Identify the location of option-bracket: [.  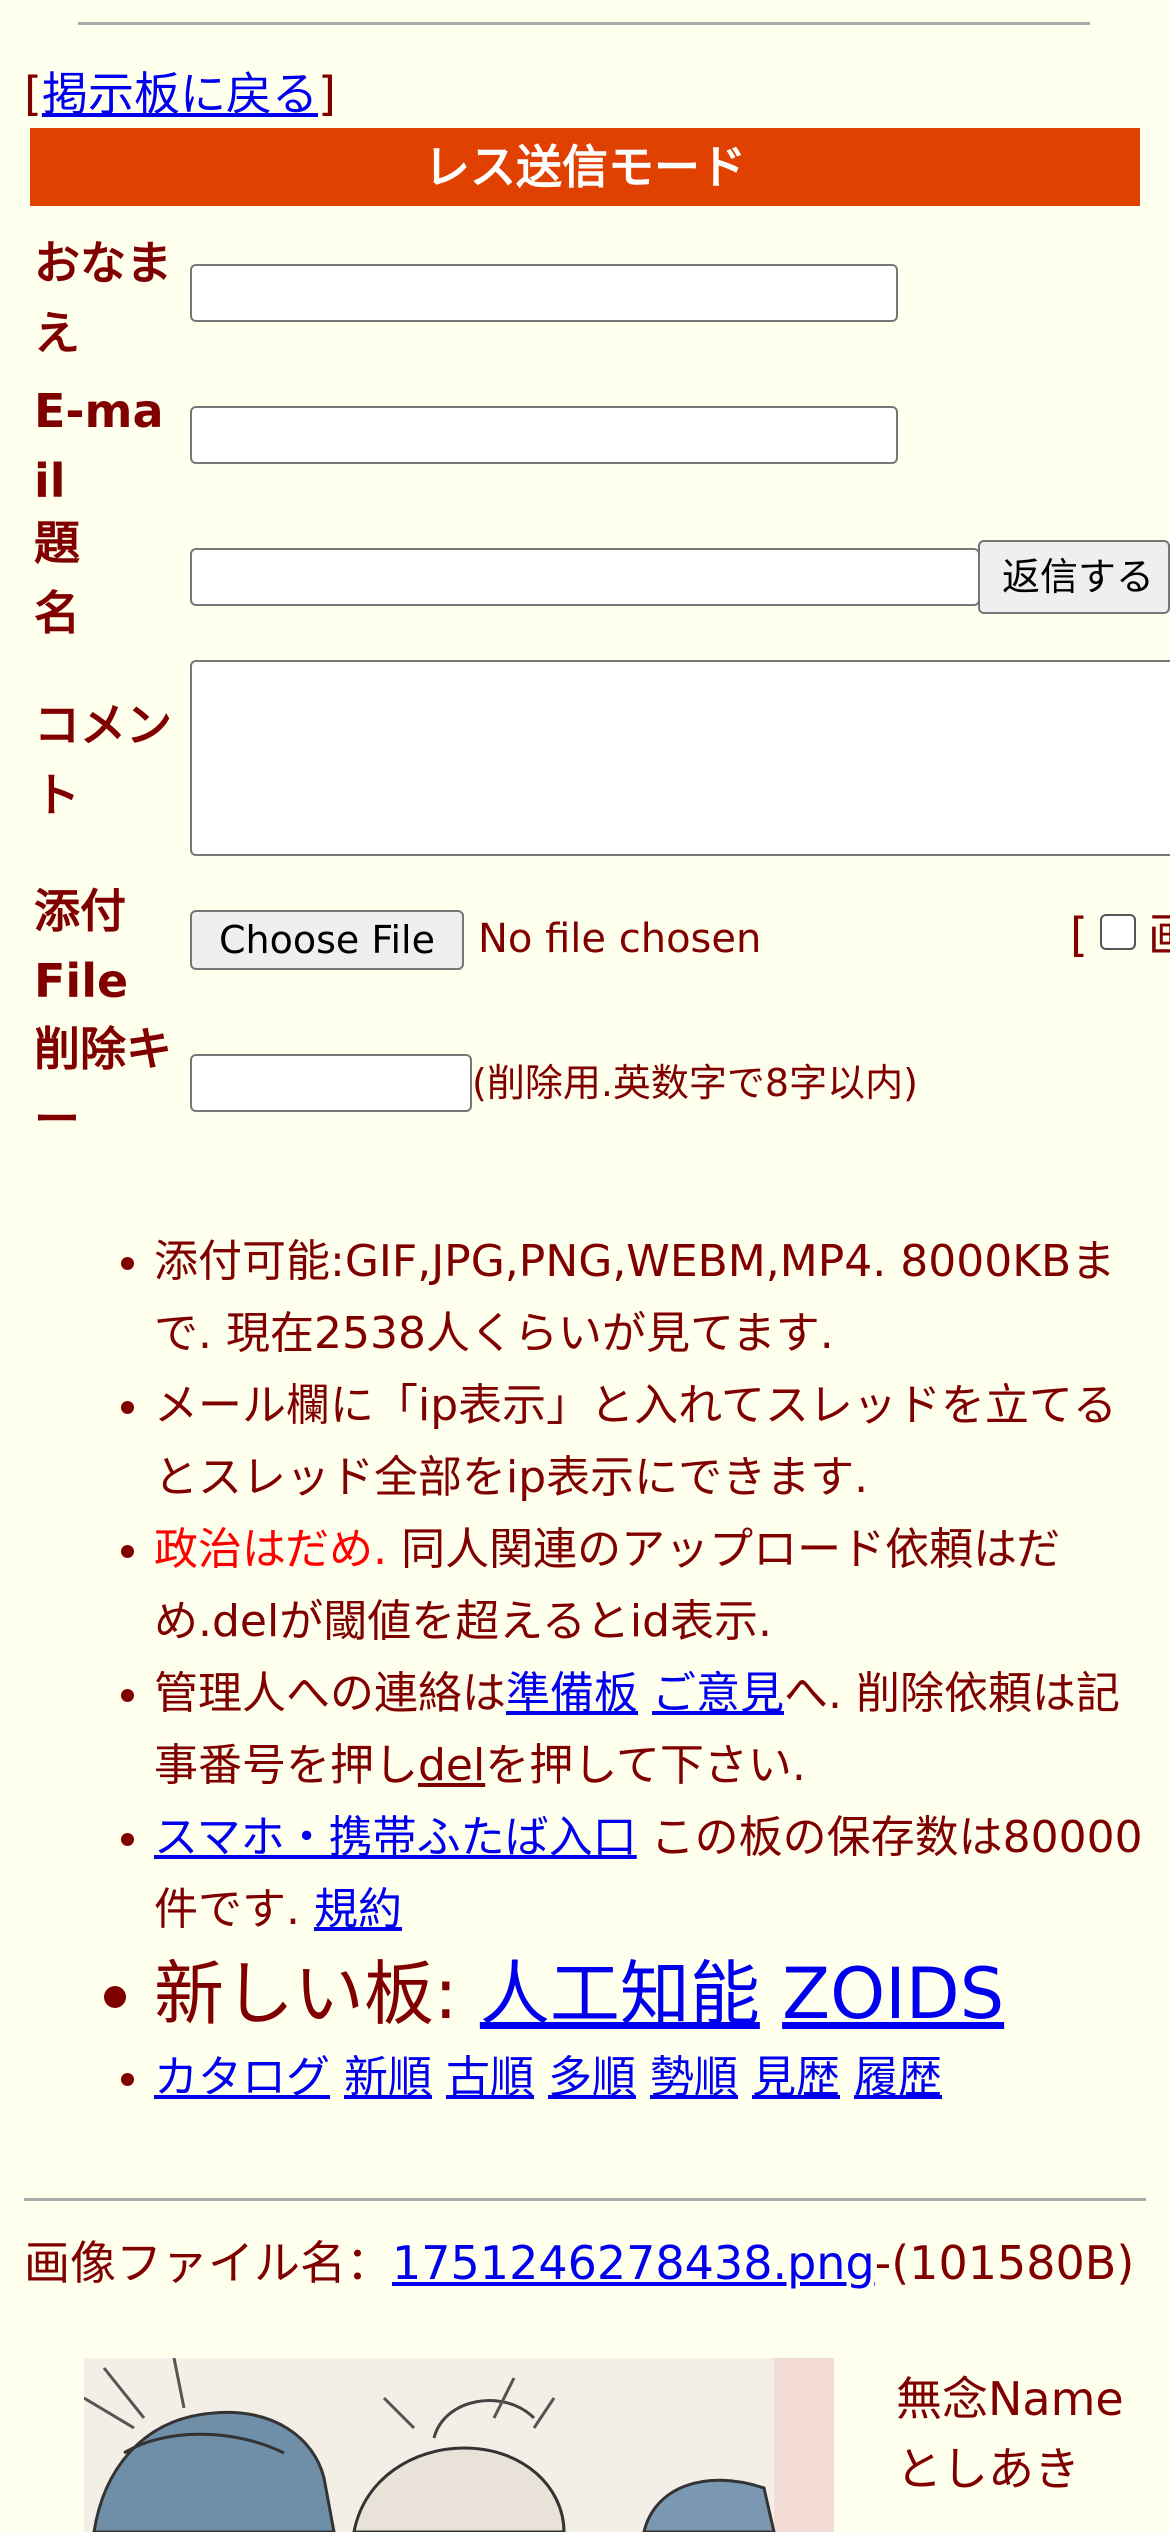
(1079, 935).